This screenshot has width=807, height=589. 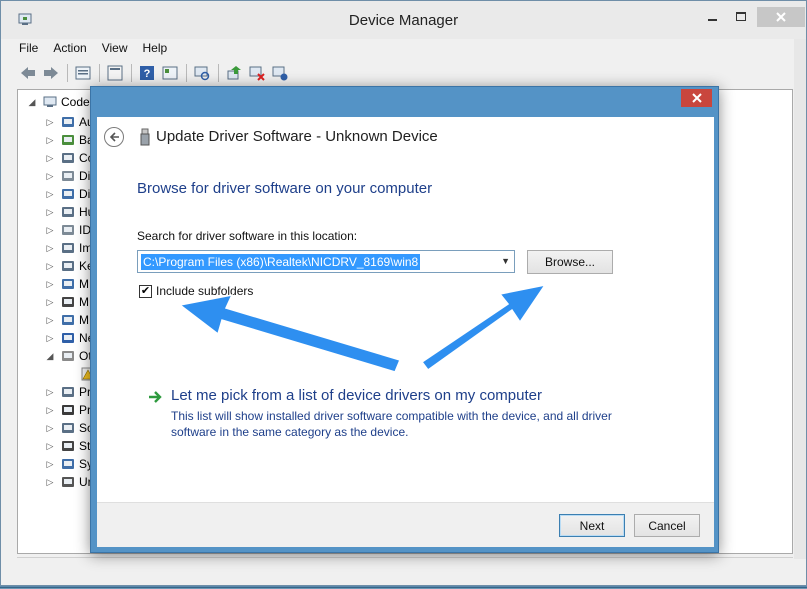 What do you see at coordinates (234, 73) in the screenshot?
I see `update-driver-icon` at bounding box center [234, 73].